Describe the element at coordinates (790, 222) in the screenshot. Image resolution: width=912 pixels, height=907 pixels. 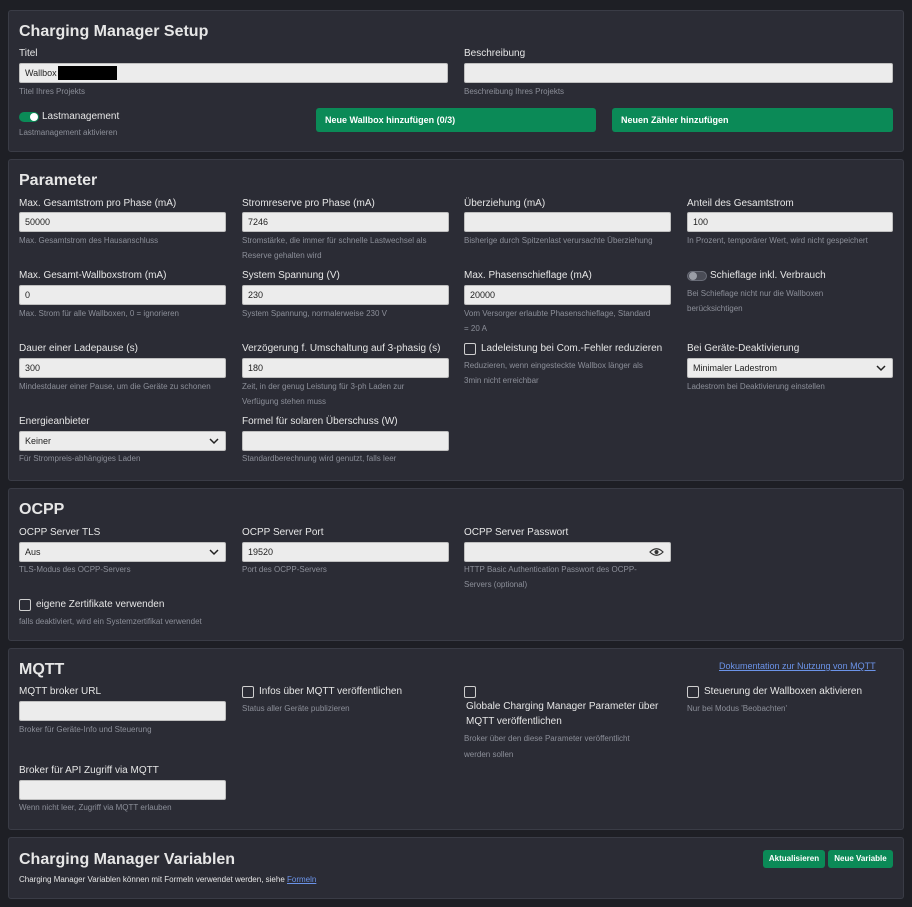
I see `share-input: 100` at that location.